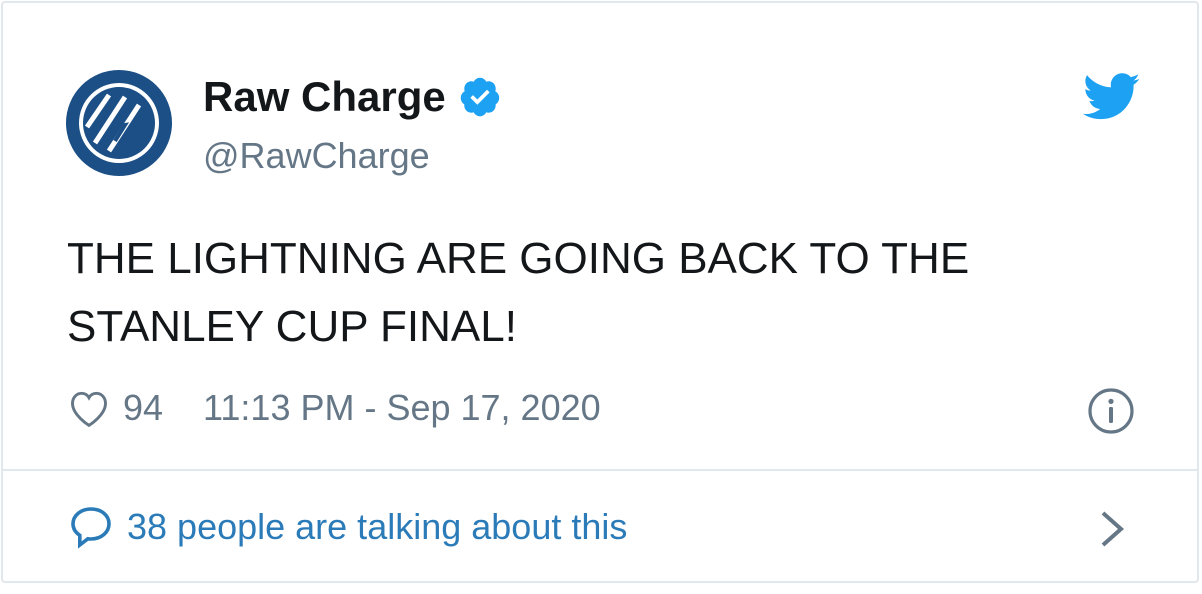 The width and height of the screenshot is (1202, 594). I want to click on tweet-meta: 94 11:13 PM - Sep 17, 2020, so click(334, 408).